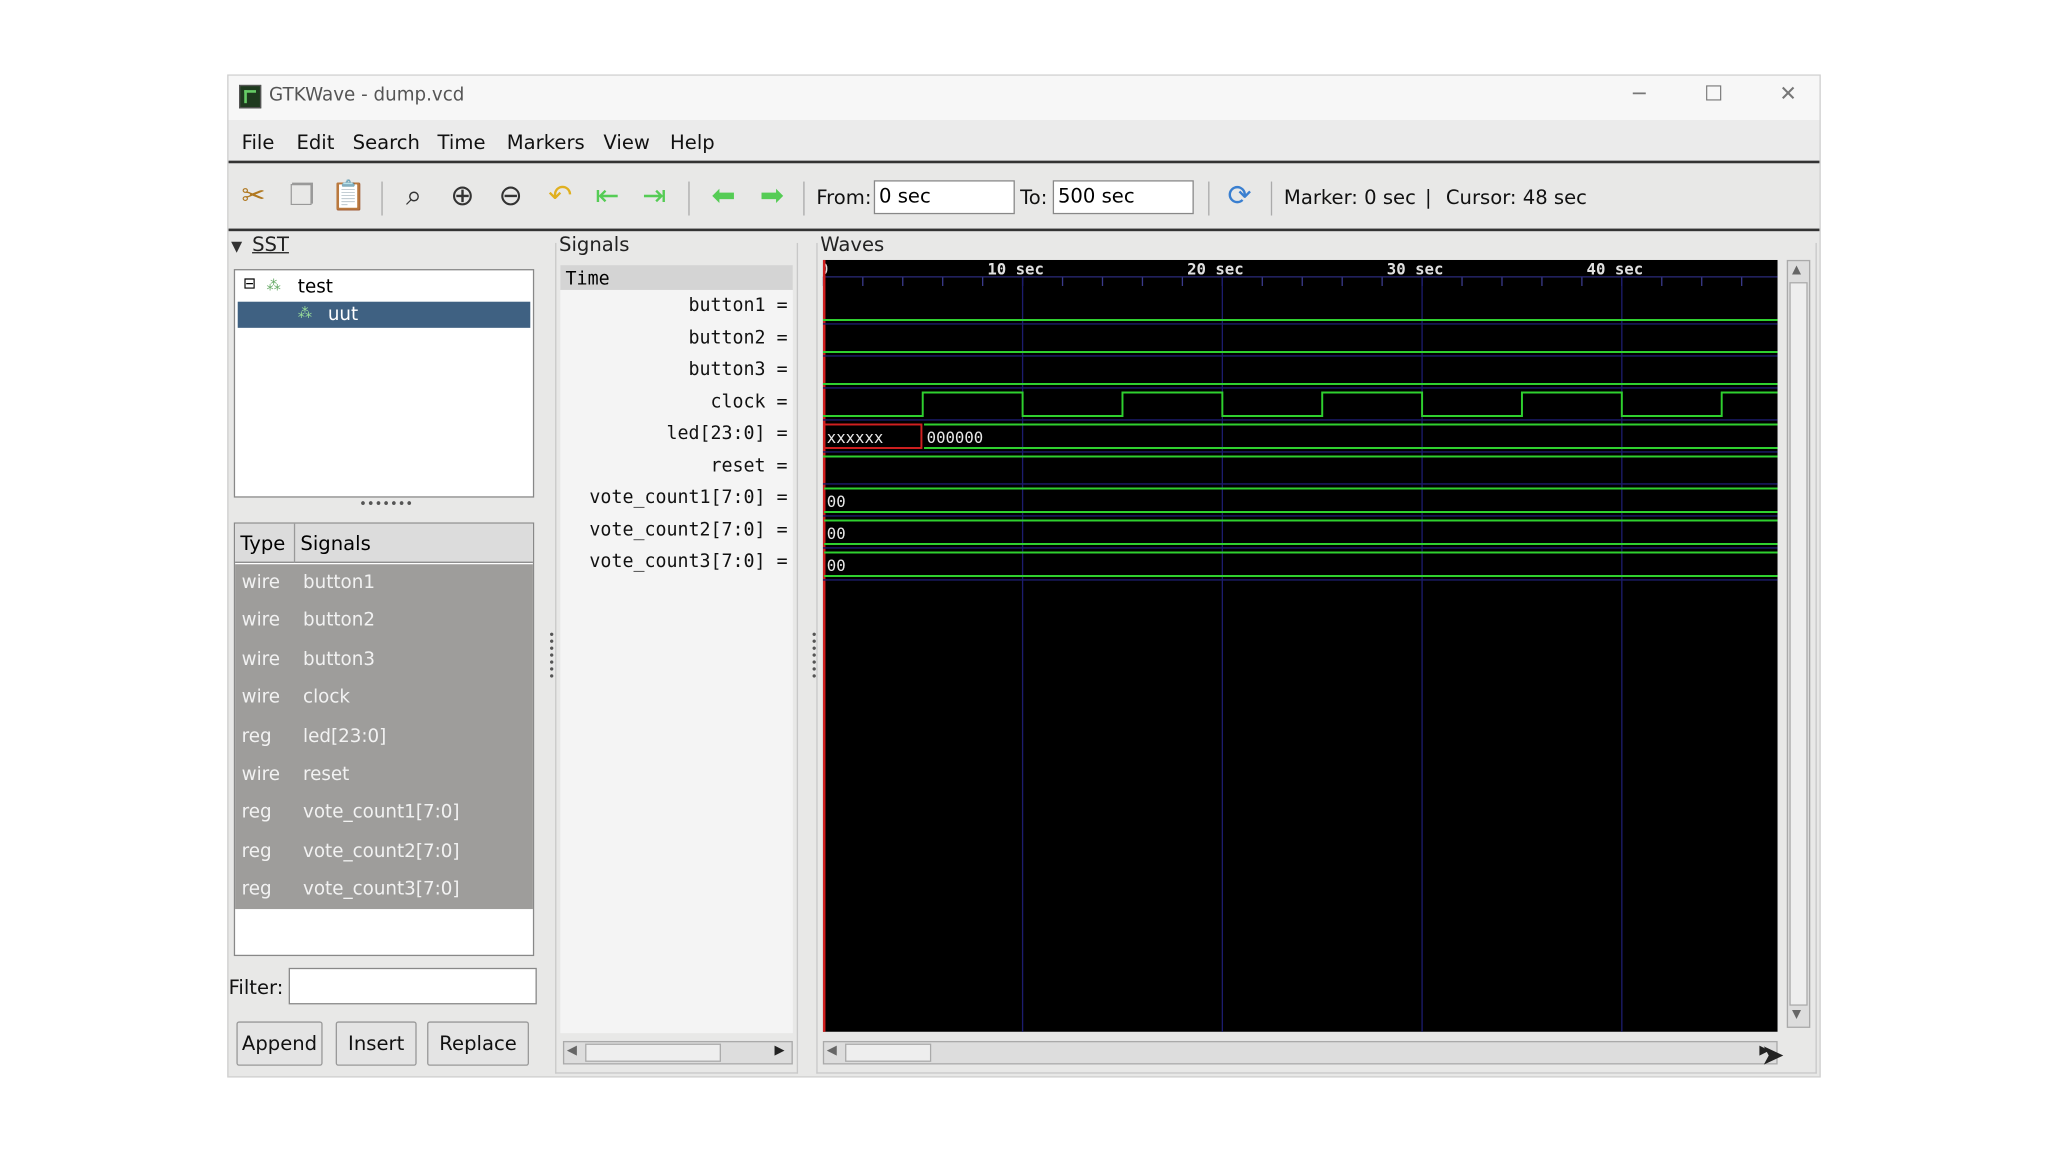 The height and width of the screenshot is (1152, 2048). I want to click on menu-edit: Edit, so click(315, 143).